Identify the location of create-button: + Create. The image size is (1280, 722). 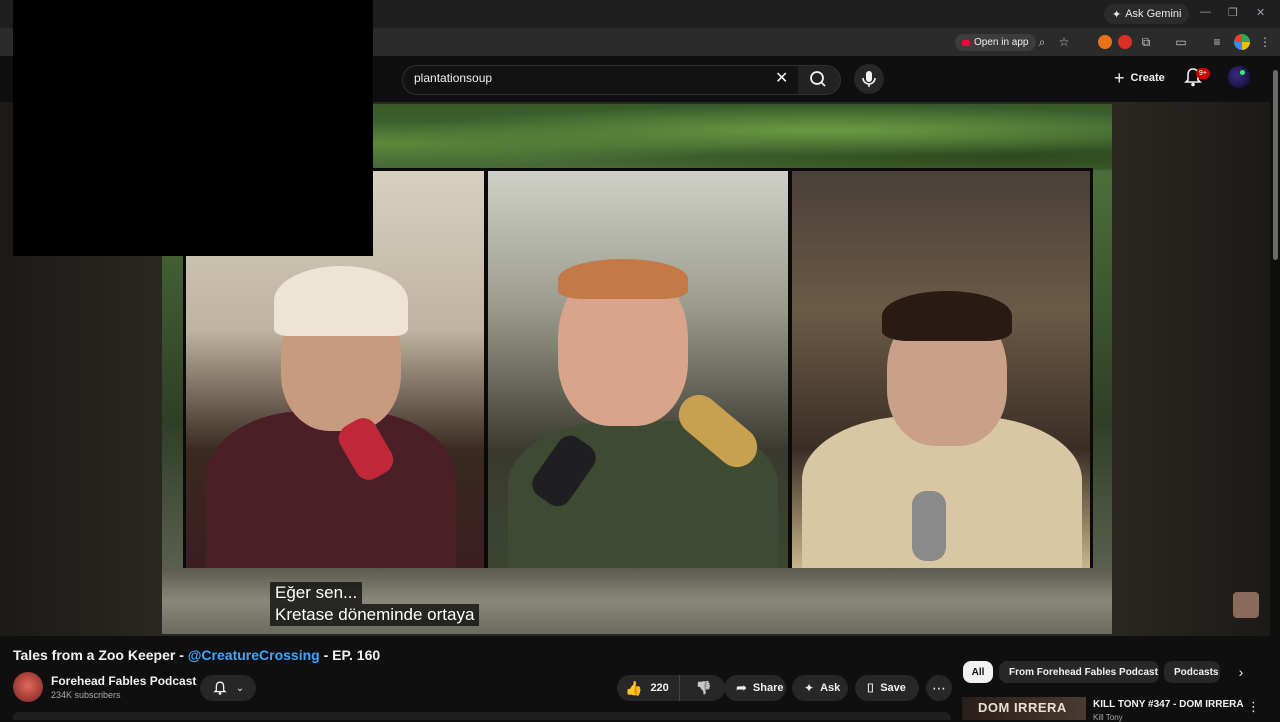
(1139, 78).